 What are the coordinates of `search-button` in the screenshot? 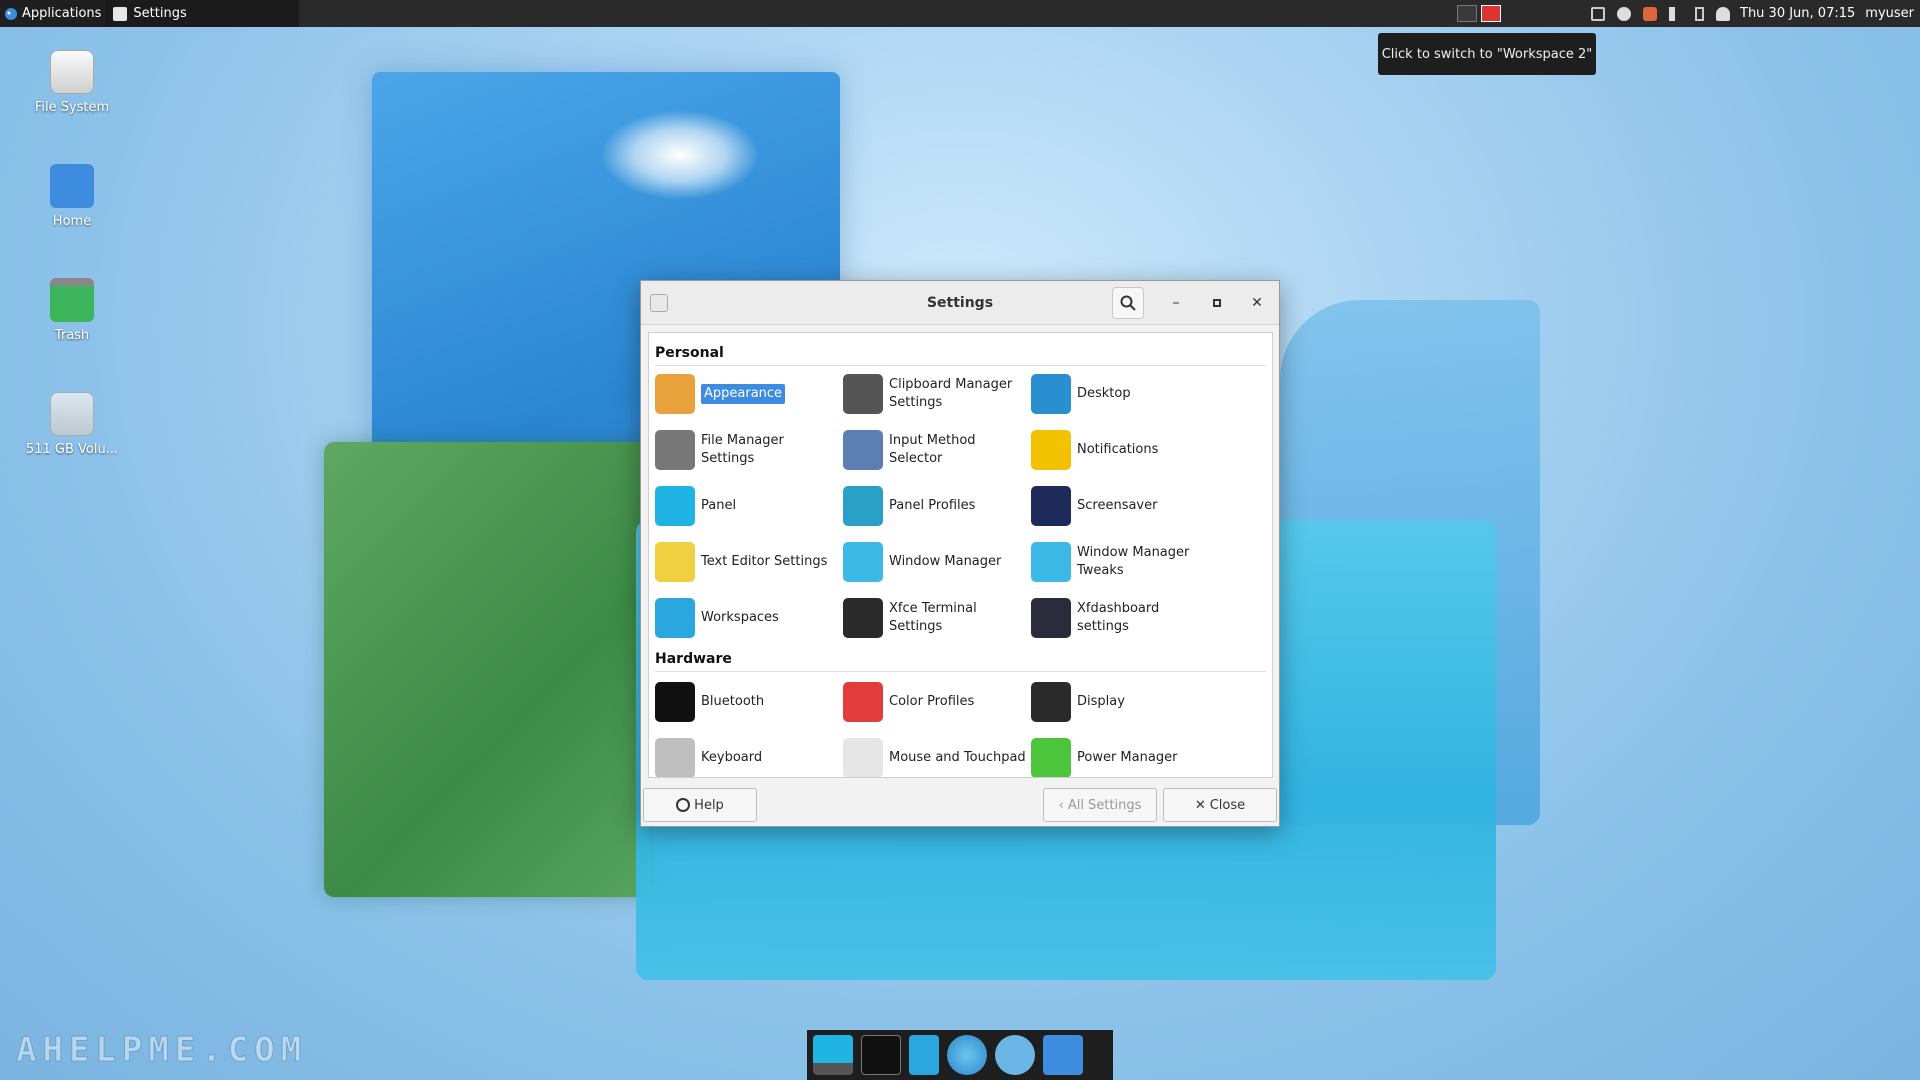 It's located at (1128, 303).